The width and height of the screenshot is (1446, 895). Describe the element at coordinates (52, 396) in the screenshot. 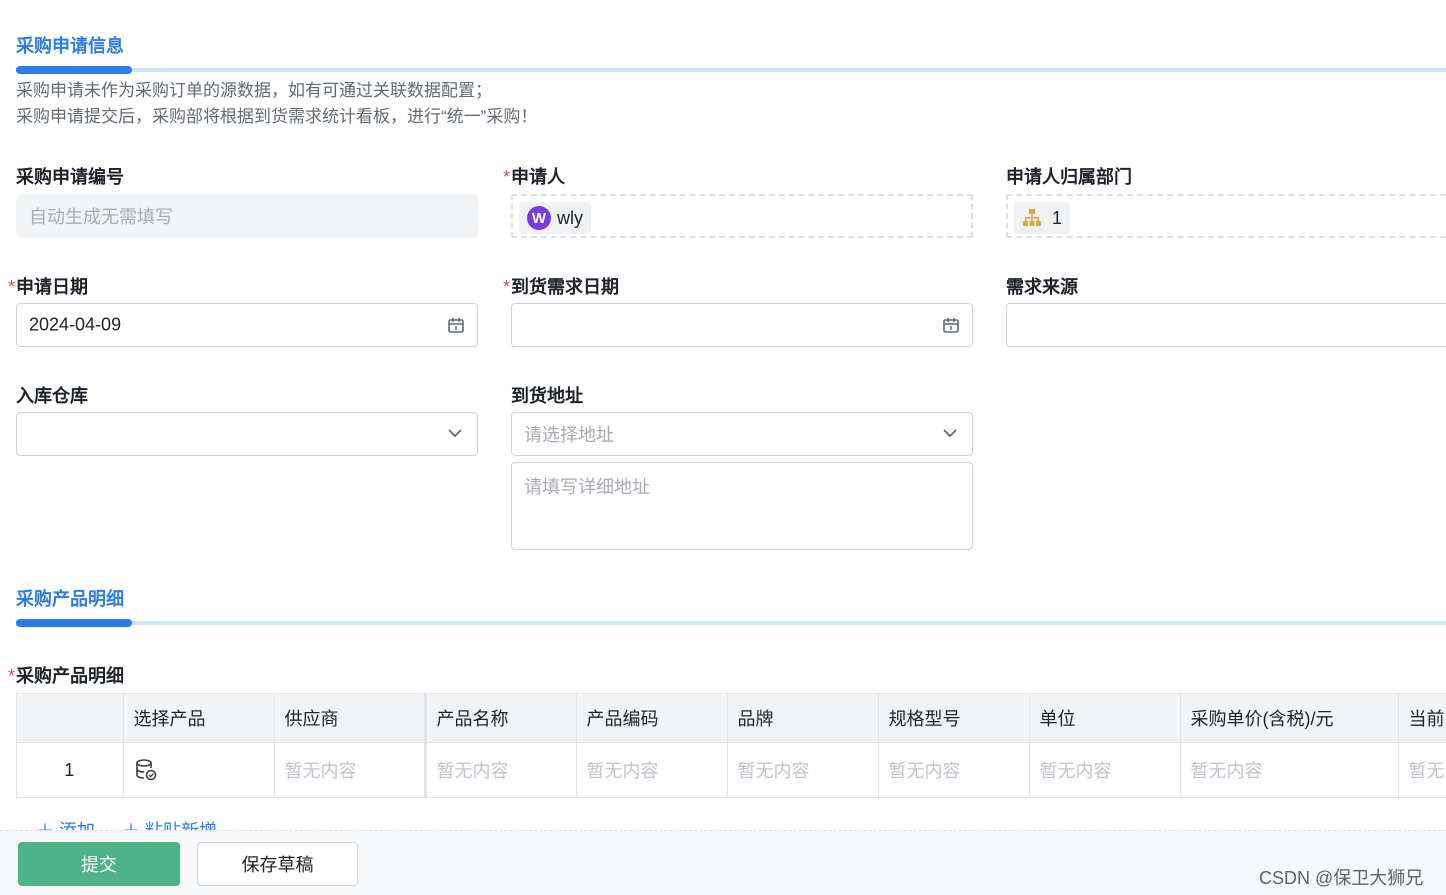

I see `label-warehouse: 入库仓库` at that location.